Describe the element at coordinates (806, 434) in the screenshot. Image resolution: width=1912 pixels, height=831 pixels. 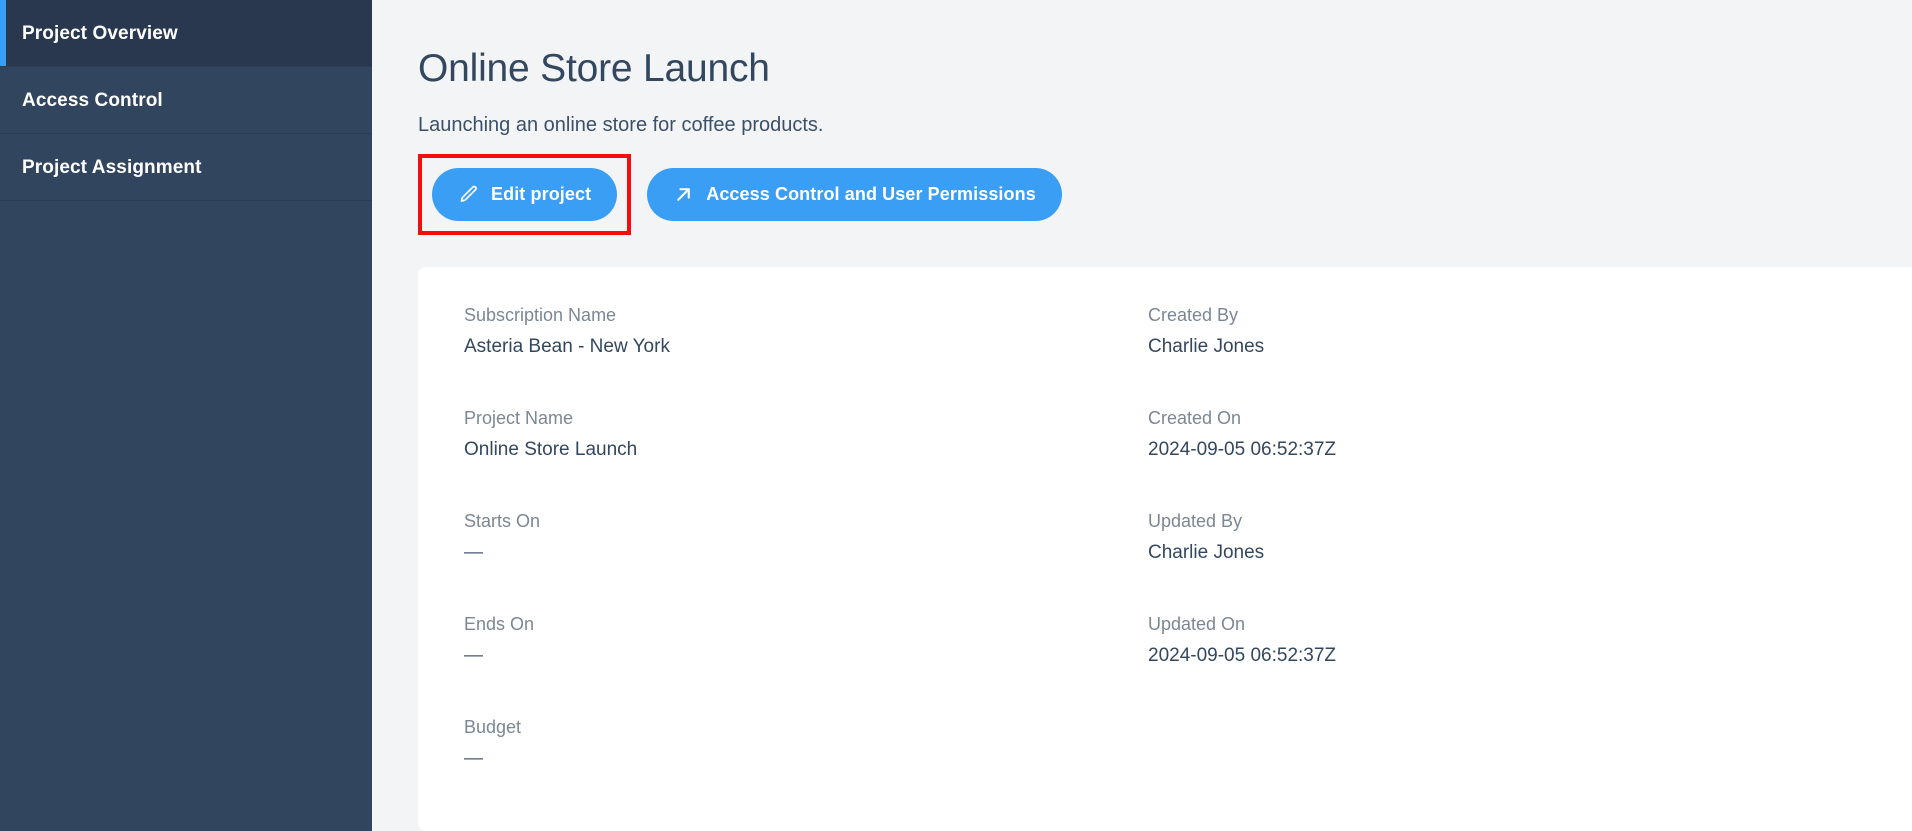
I see `field-project-name: Project Name Online Store Launch` at that location.